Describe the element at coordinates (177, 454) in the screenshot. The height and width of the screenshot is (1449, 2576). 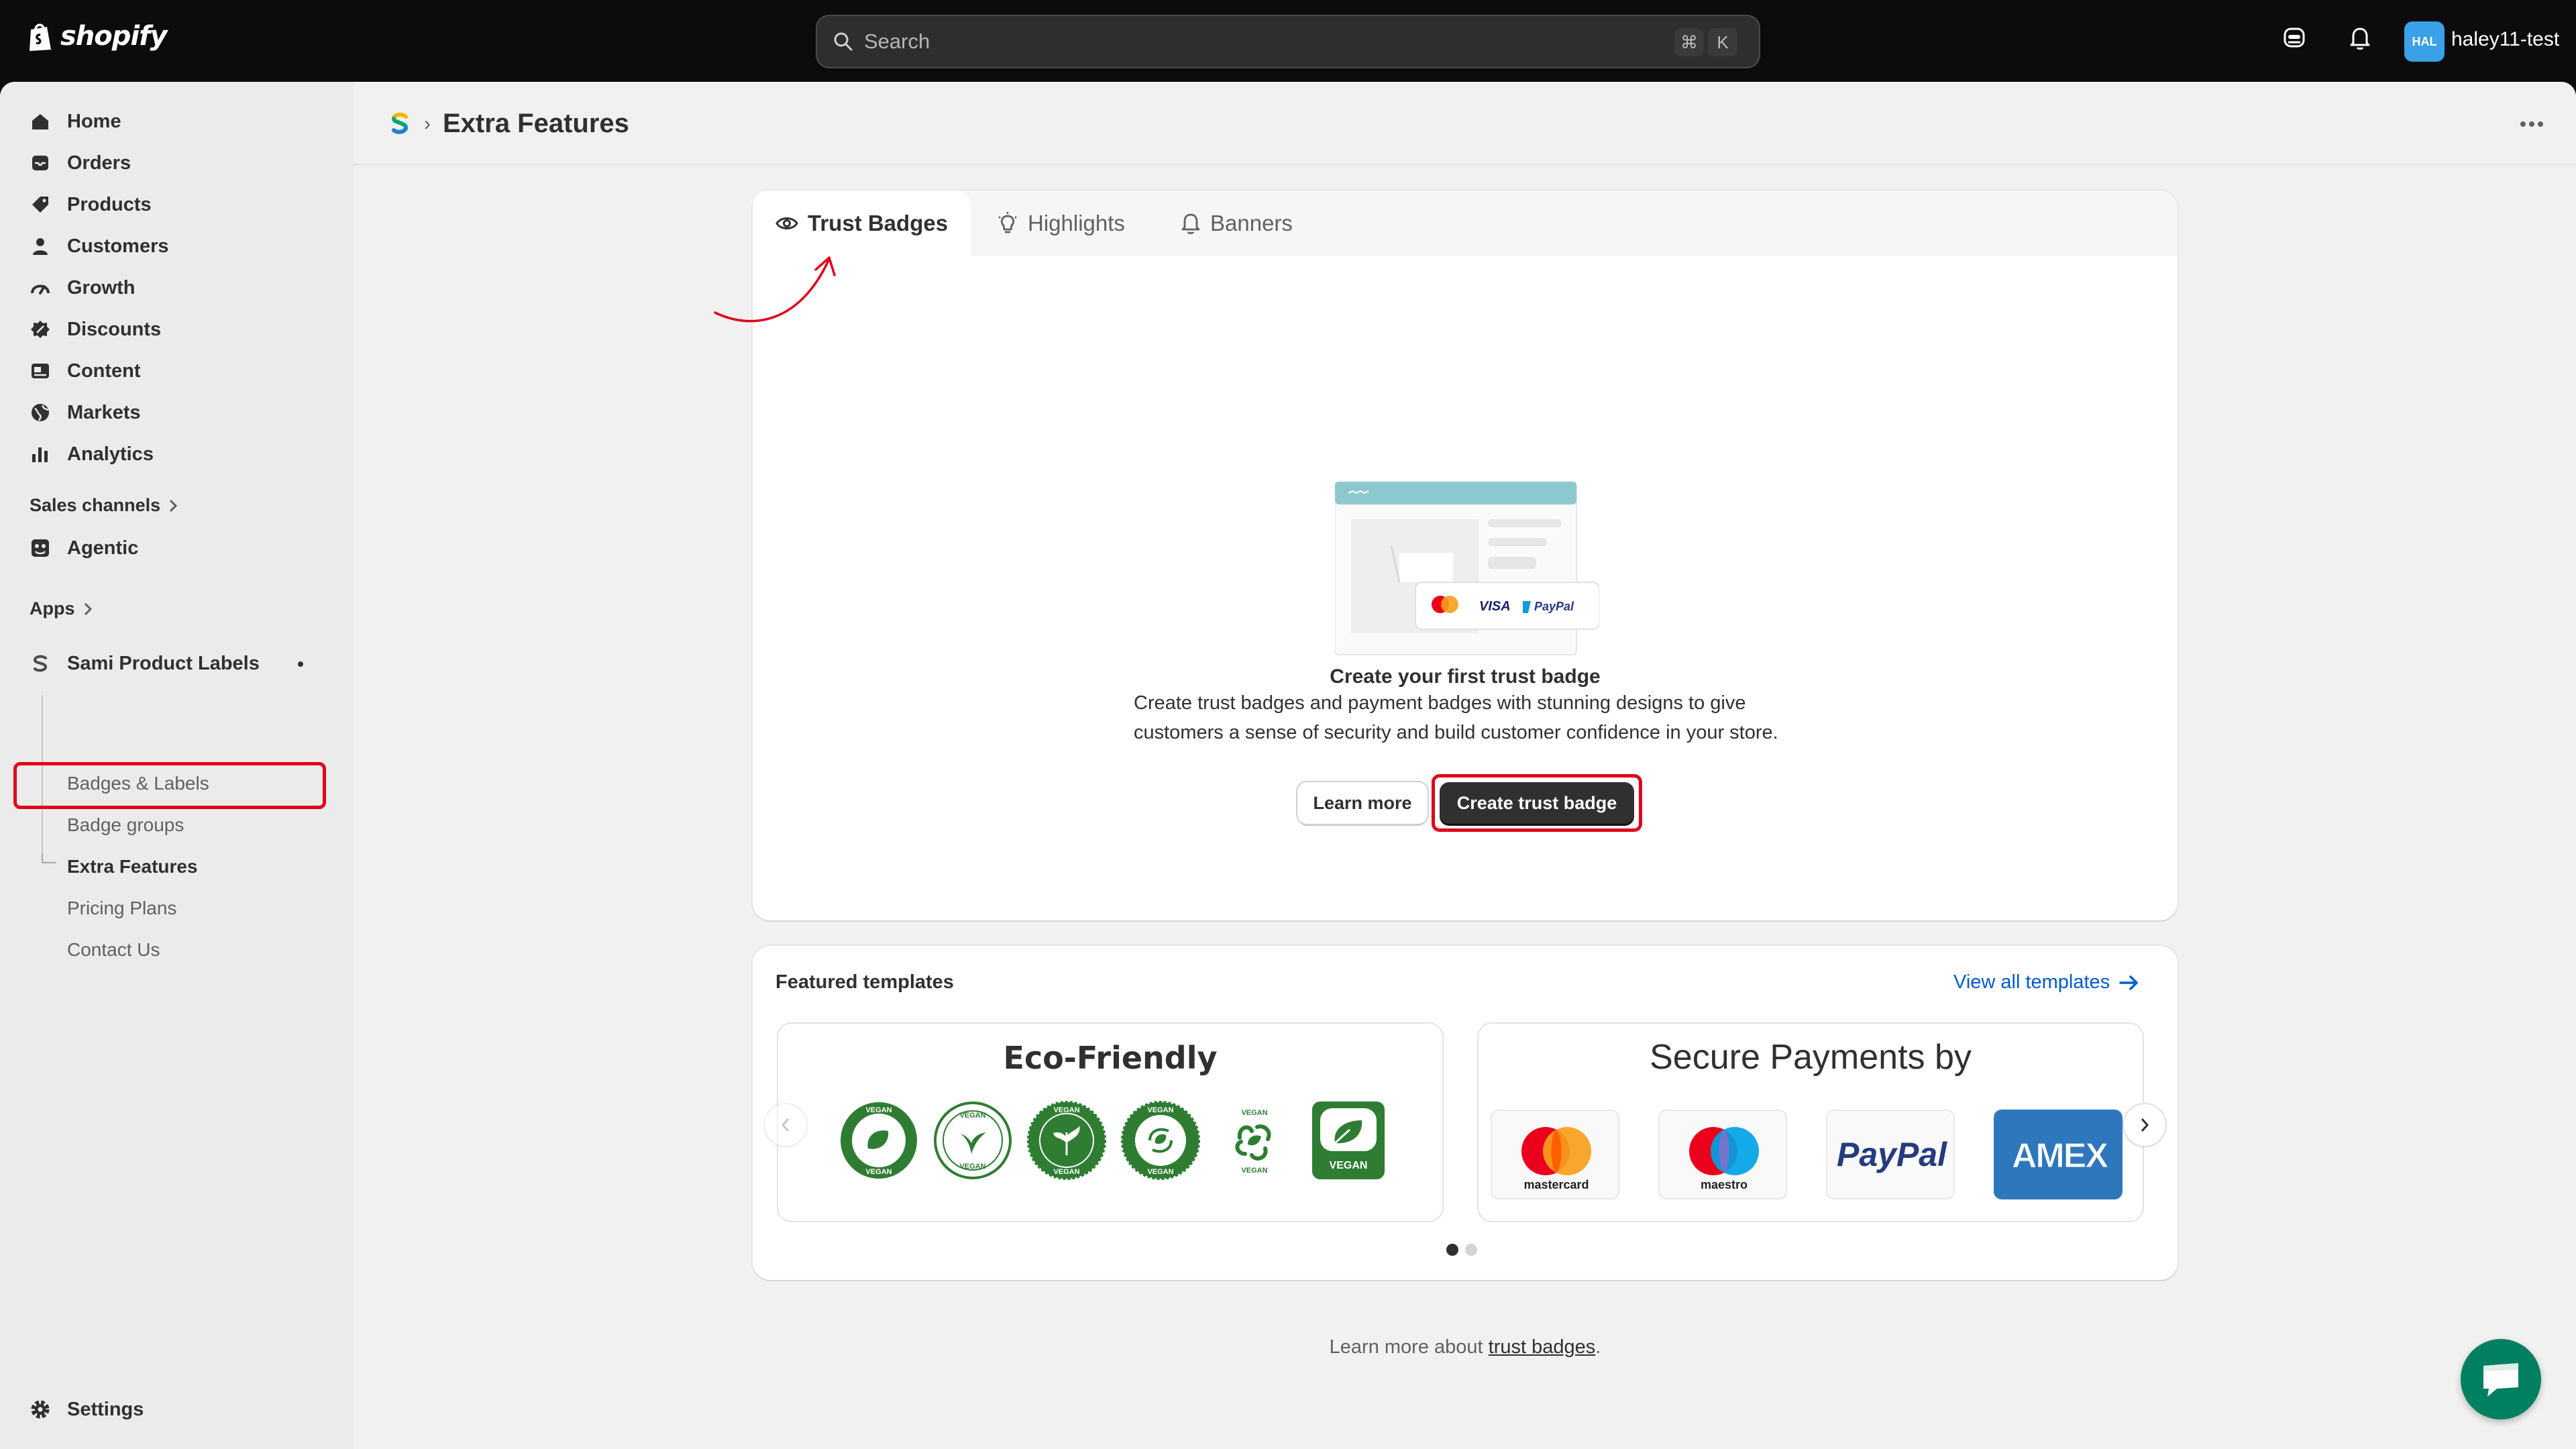
I see `sidebar-item-analytics: Analytics` at that location.